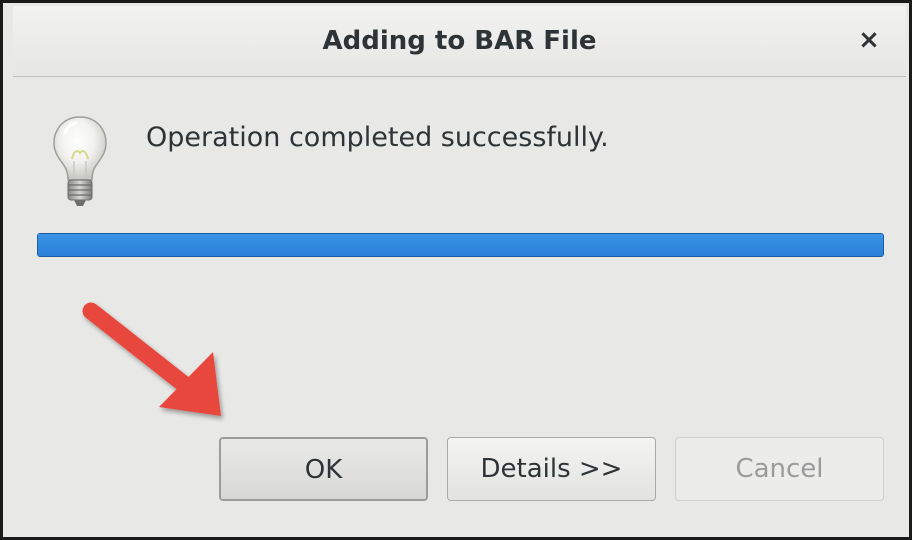 The height and width of the screenshot is (540, 912). I want to click on title-bar: Adding to BAR File ×, so click(459, 41).